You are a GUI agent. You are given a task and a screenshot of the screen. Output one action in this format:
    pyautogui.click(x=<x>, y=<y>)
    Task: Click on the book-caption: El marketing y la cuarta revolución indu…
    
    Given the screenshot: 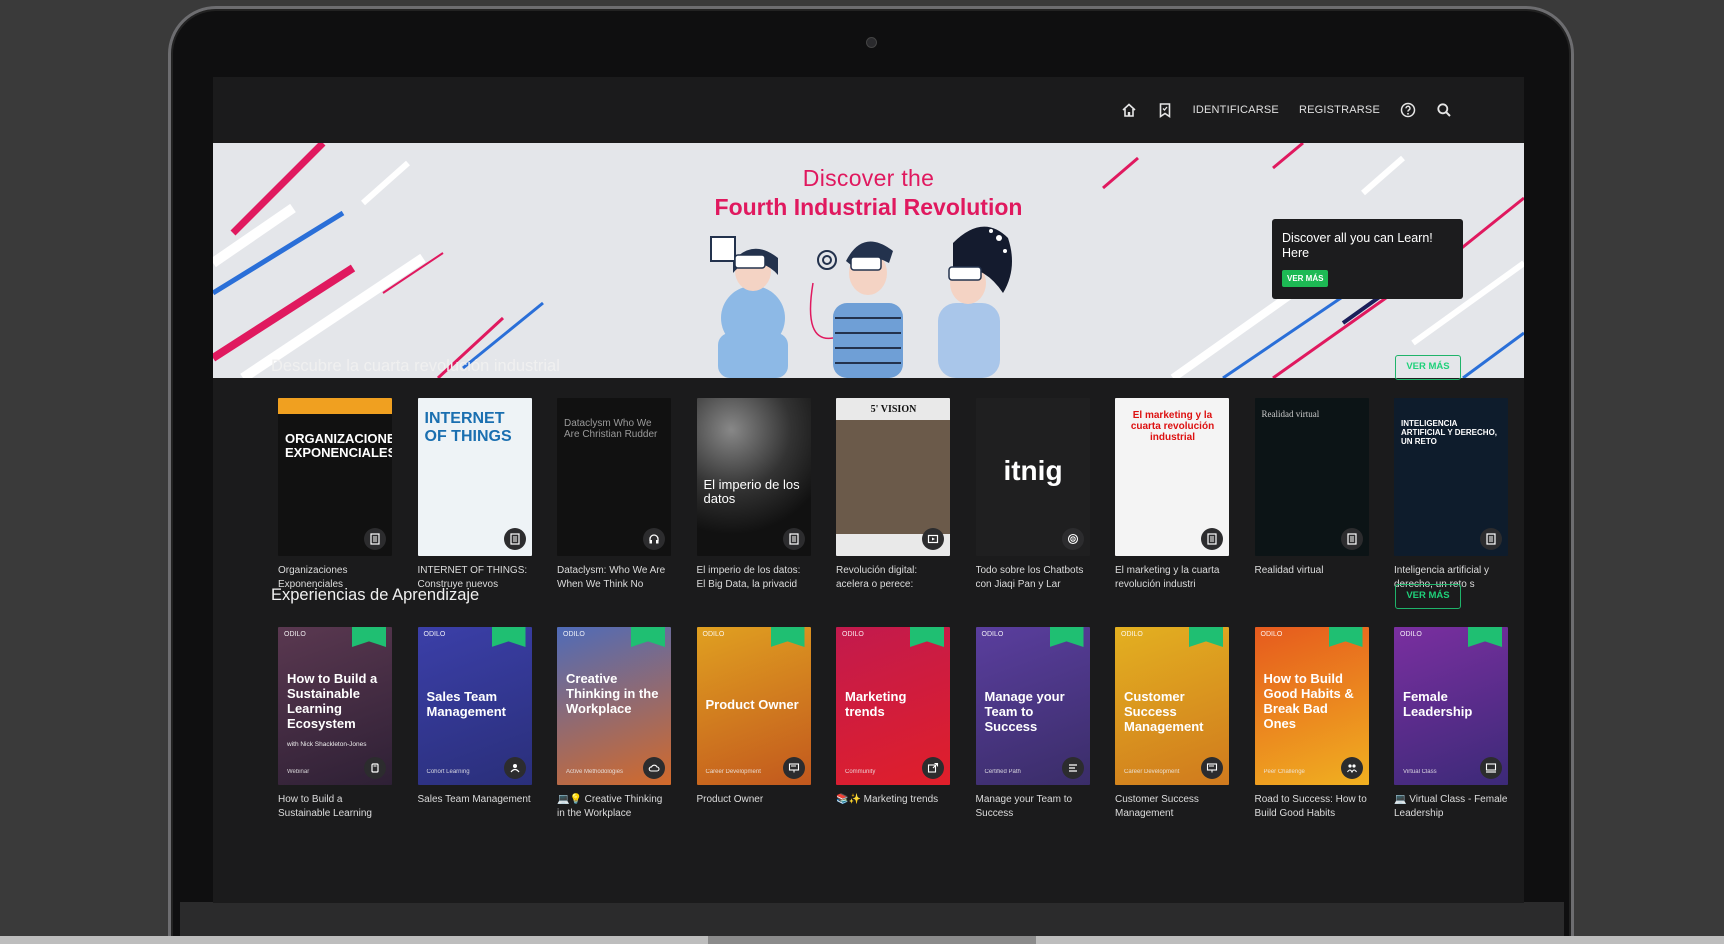 What is the action you would take?
    pyautogui.click(x=1172, y=578)
    